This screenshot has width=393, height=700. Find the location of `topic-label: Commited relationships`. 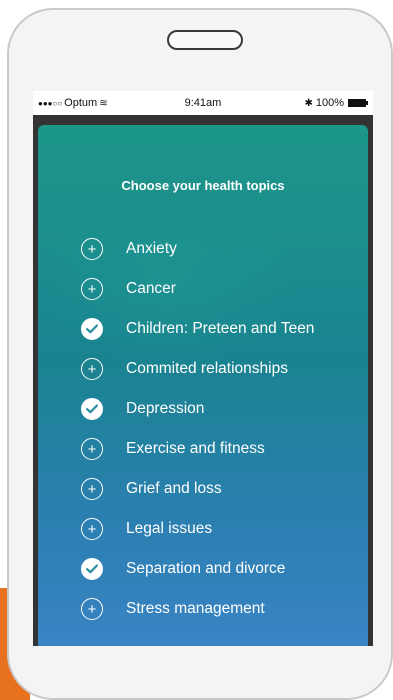

topic-label: Commited relationships is located at coordinates (207, 368).